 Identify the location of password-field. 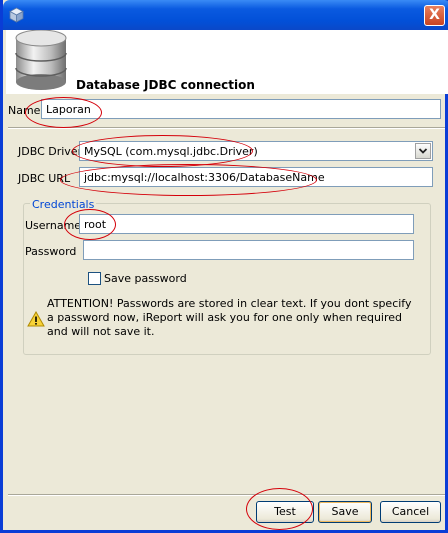
(248, 250).